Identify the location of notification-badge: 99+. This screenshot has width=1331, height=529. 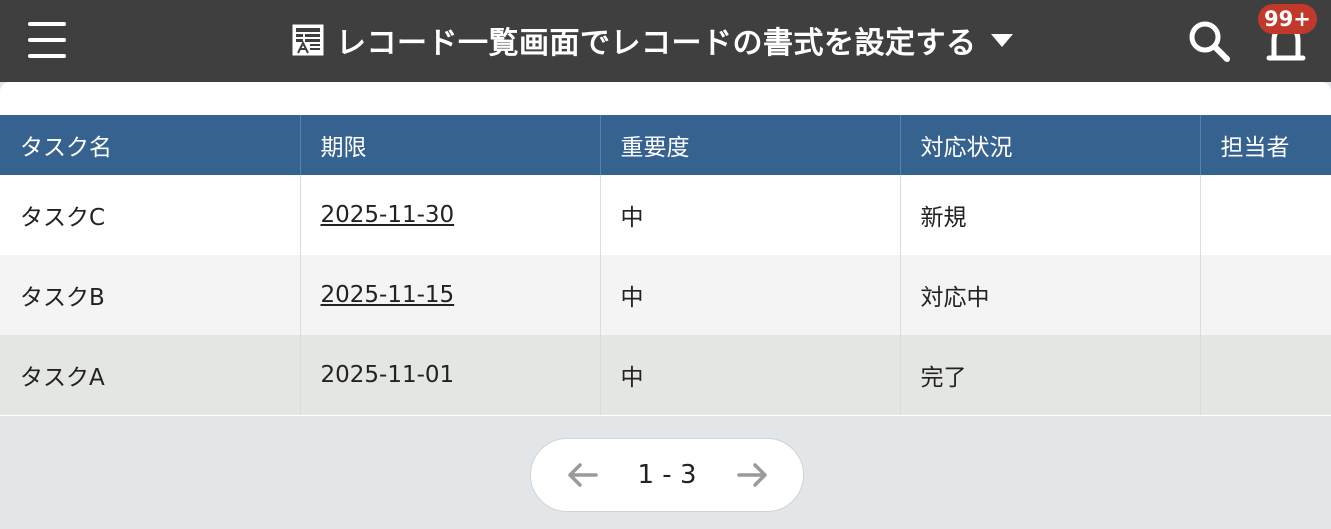
(1287, 19).